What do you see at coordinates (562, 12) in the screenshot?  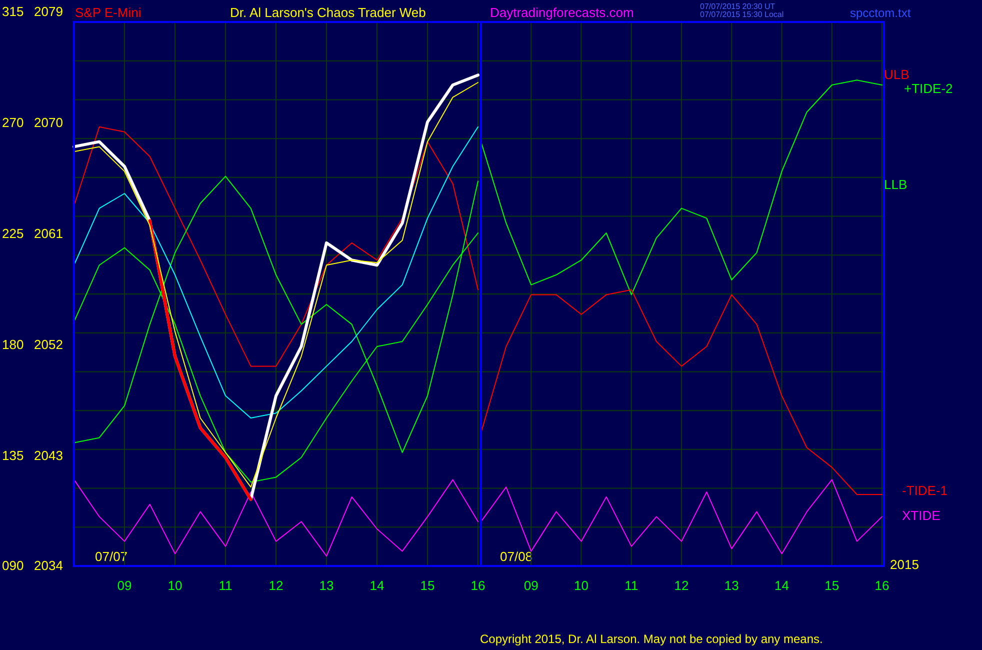 I see `site-name: Daytradingforecasts.com` at bounding box center [562, 12].